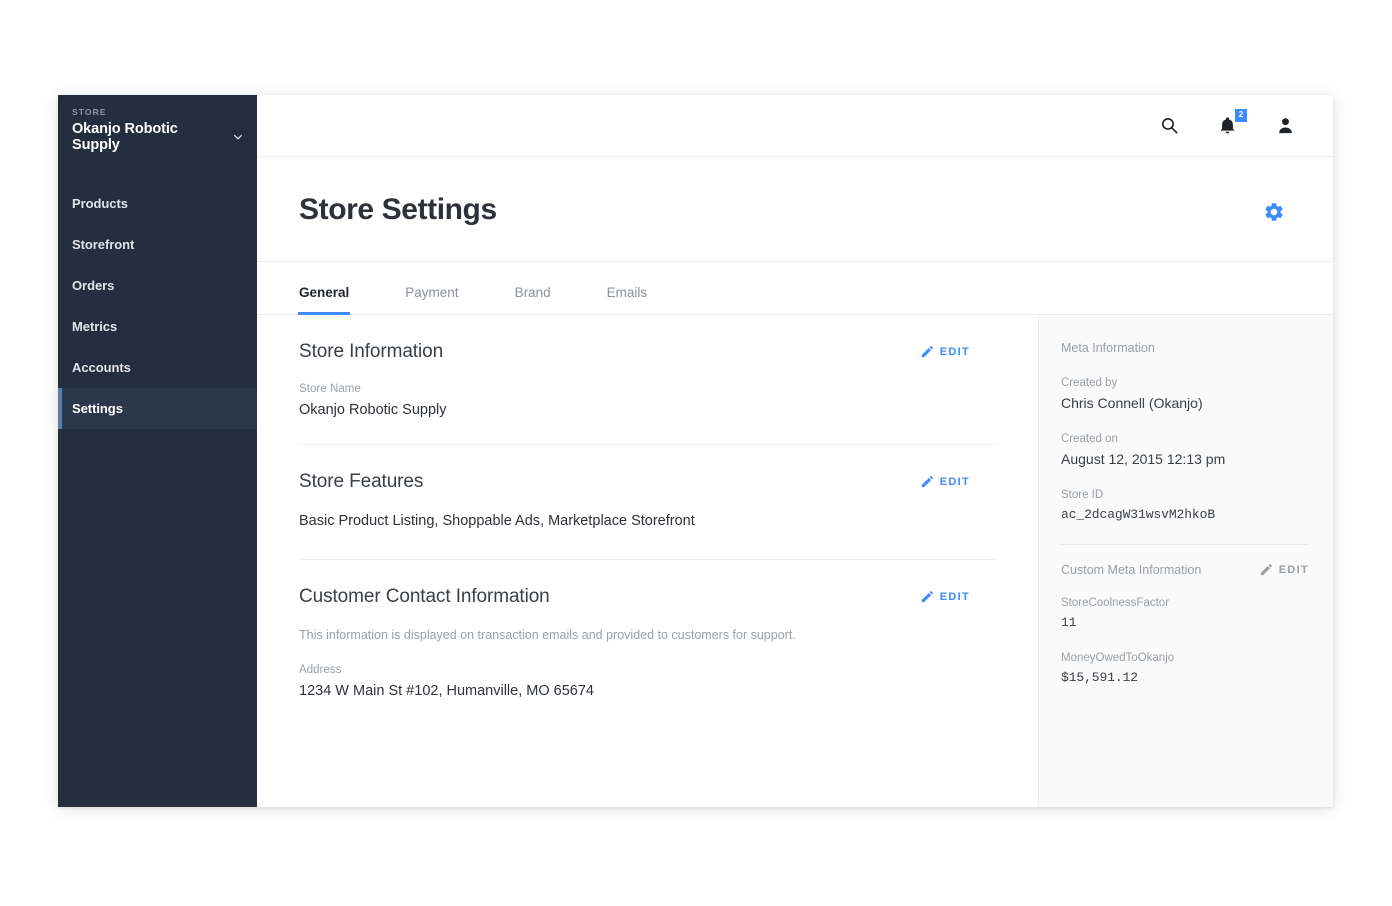 Image resolution: width=1392 pixels, height=906 pixels. What do you see at coordinates (1241, 115) in the screenshot?
I see `notification-badge: 2` at bounding box center [1241, 115].